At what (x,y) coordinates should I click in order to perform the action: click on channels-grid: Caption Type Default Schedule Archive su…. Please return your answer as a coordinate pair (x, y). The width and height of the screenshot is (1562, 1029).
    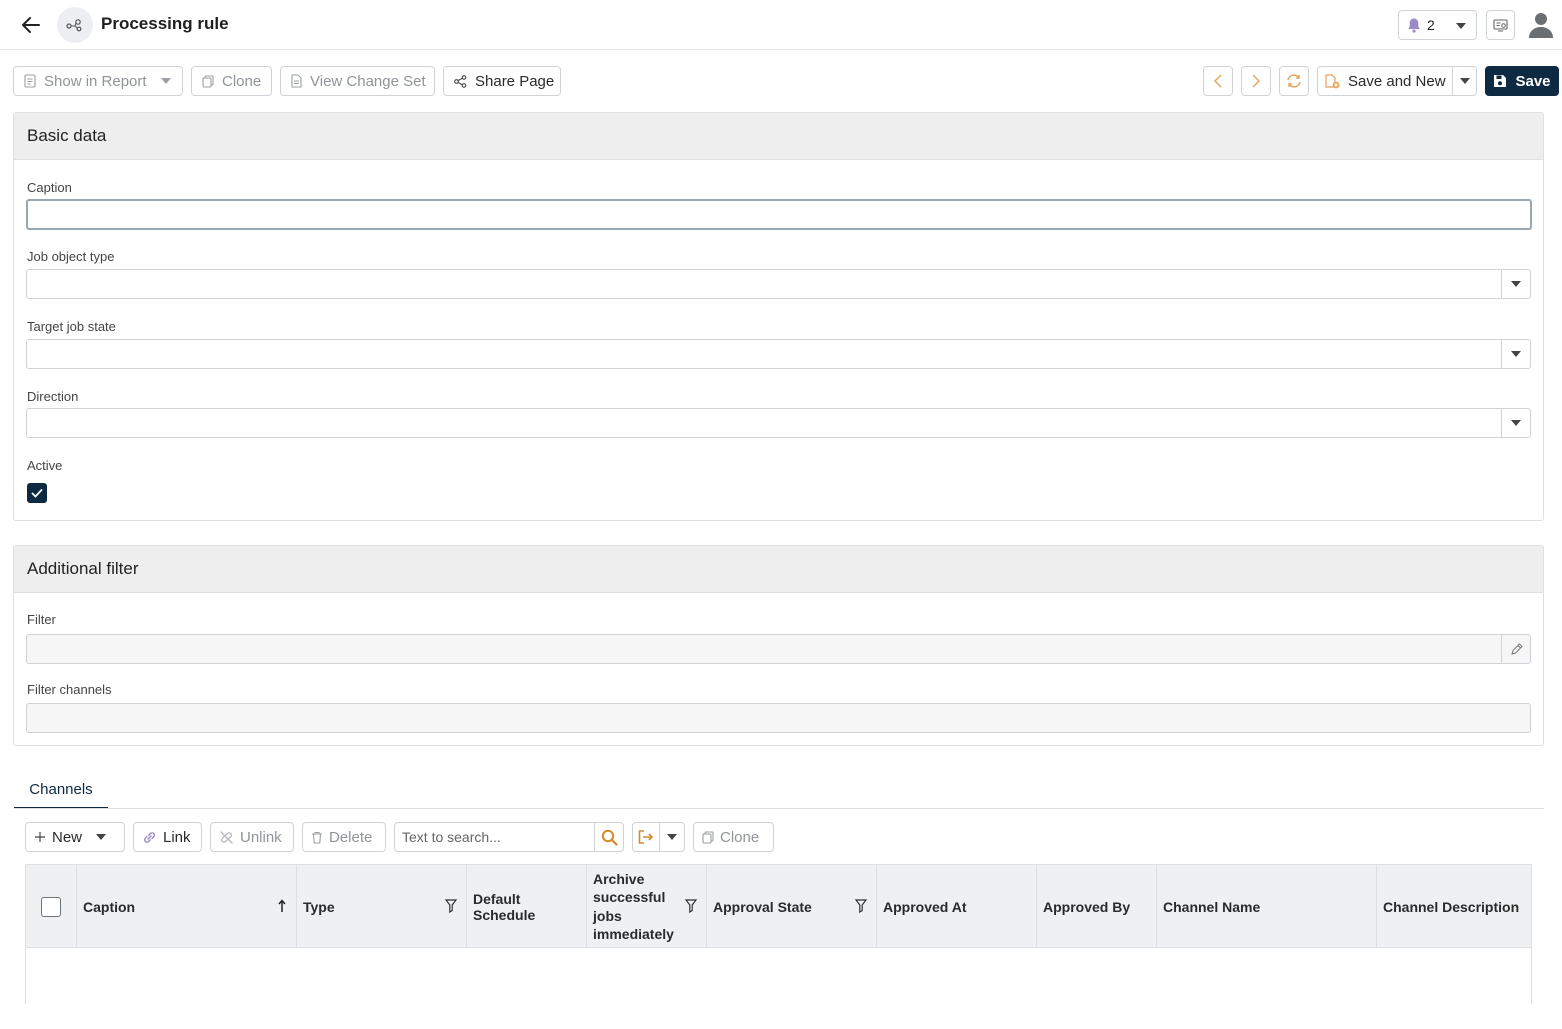
    Looking at the image, I should click on (778, 934).